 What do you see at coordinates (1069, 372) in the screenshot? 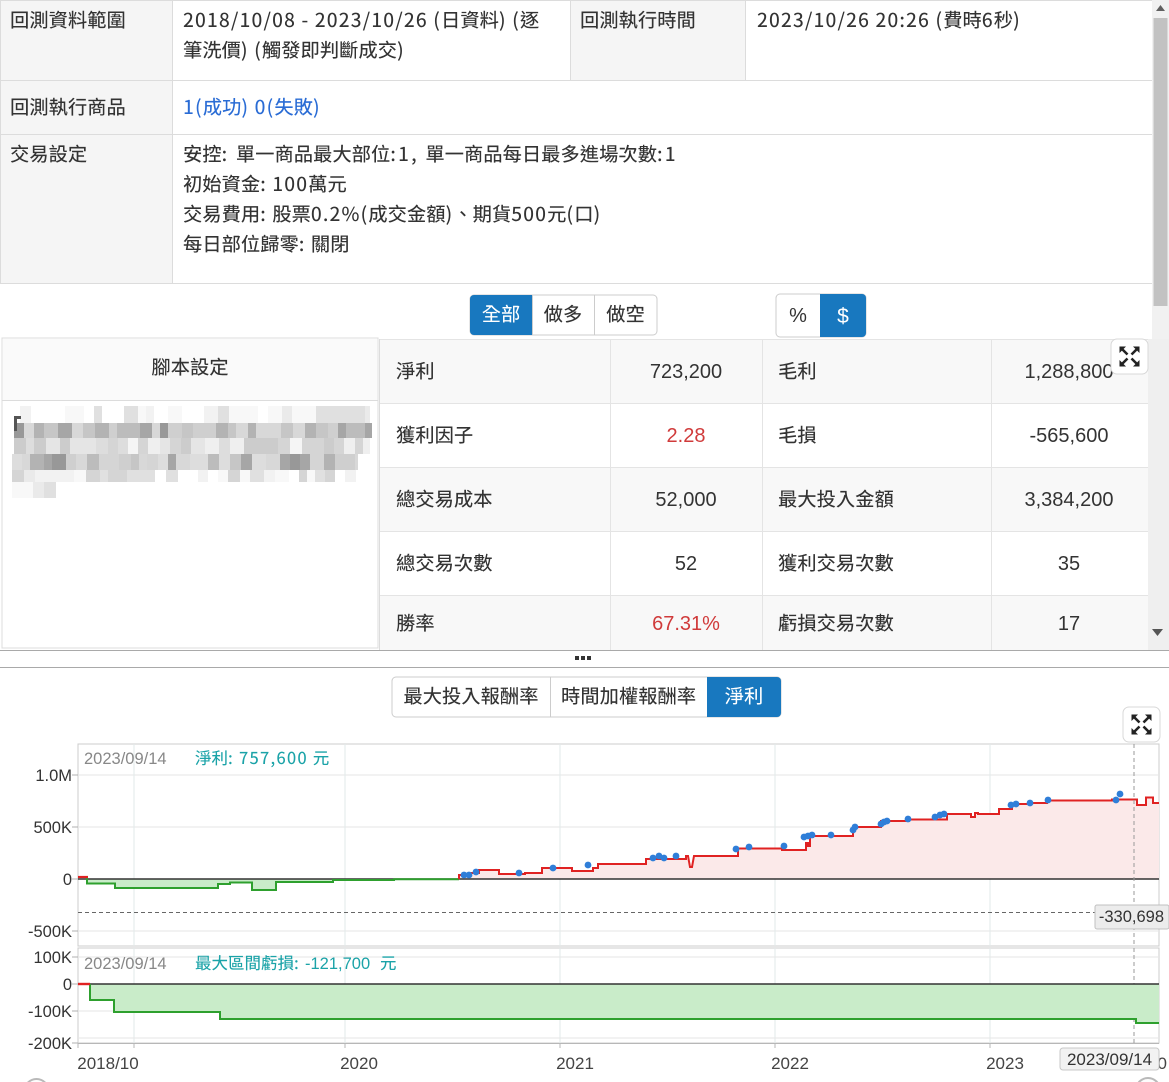
I see `svg-text: 1,288,800` at bounding box center [1069, 372].